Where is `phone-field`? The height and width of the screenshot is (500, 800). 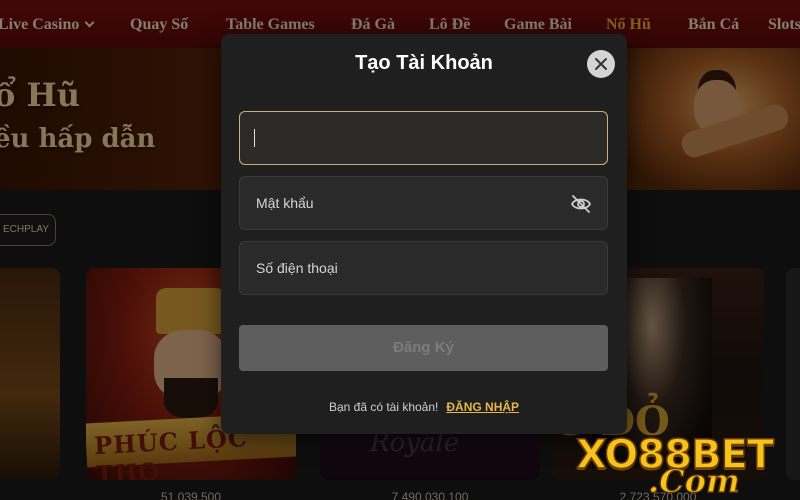 phone-field is located at coordinates (423, 268).